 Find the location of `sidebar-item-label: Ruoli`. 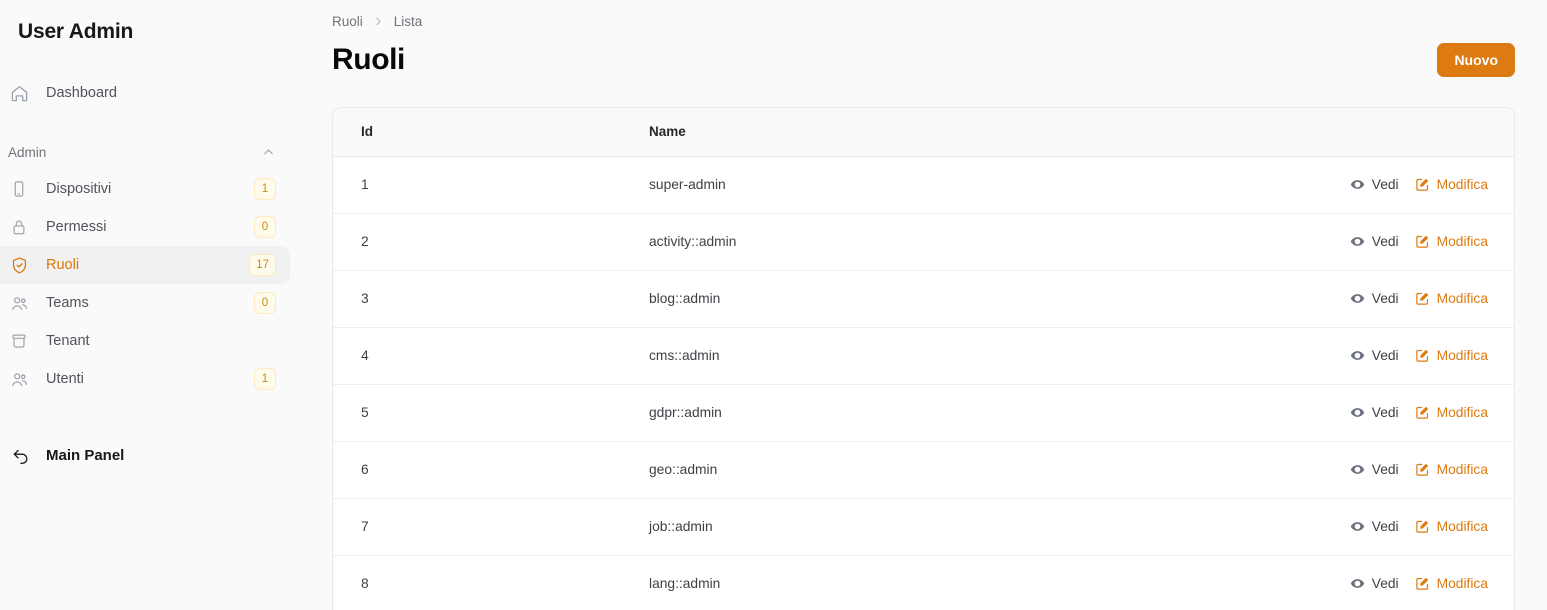

sidebar-item-label: Ruoli is located at coordinates (63, 265).